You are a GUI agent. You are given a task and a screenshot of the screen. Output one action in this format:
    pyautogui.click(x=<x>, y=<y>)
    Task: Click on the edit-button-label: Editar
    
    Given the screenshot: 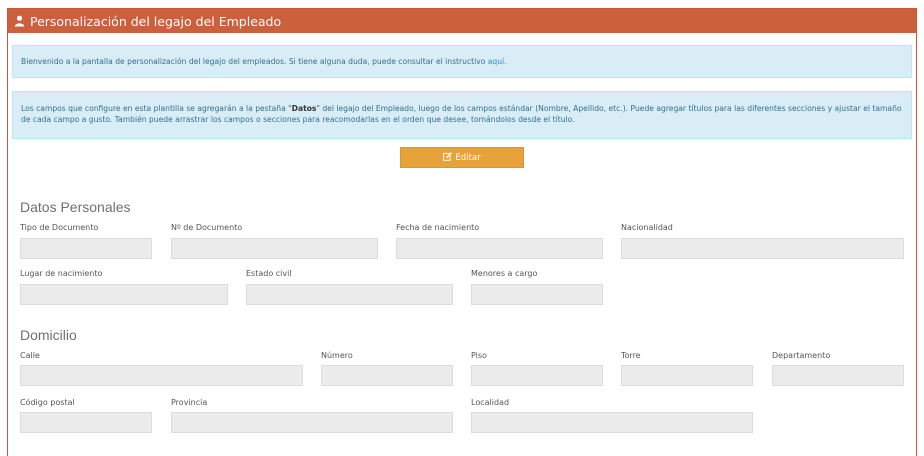 What is the action you would take?
    pyautogui.click(x=468, y=157)
    